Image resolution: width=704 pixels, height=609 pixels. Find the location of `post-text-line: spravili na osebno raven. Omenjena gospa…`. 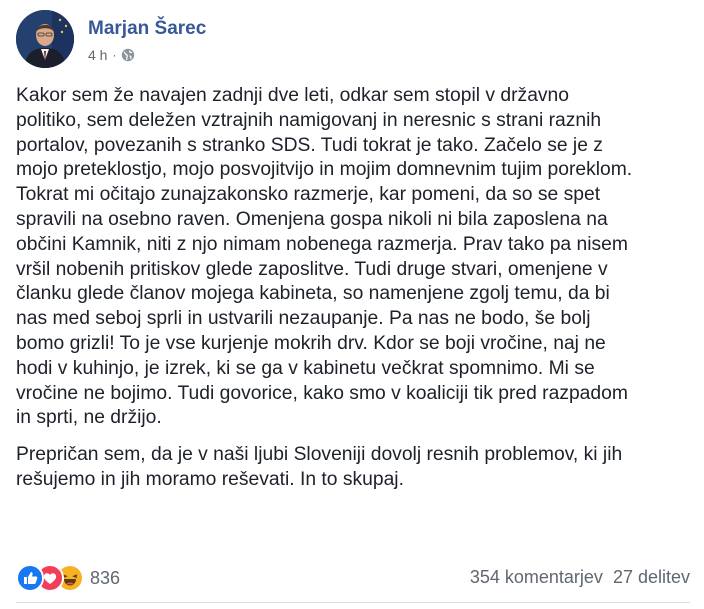

post-text-line: spravili na osebno raven. Omenjena gospa… is located at coordinates (312, 219).